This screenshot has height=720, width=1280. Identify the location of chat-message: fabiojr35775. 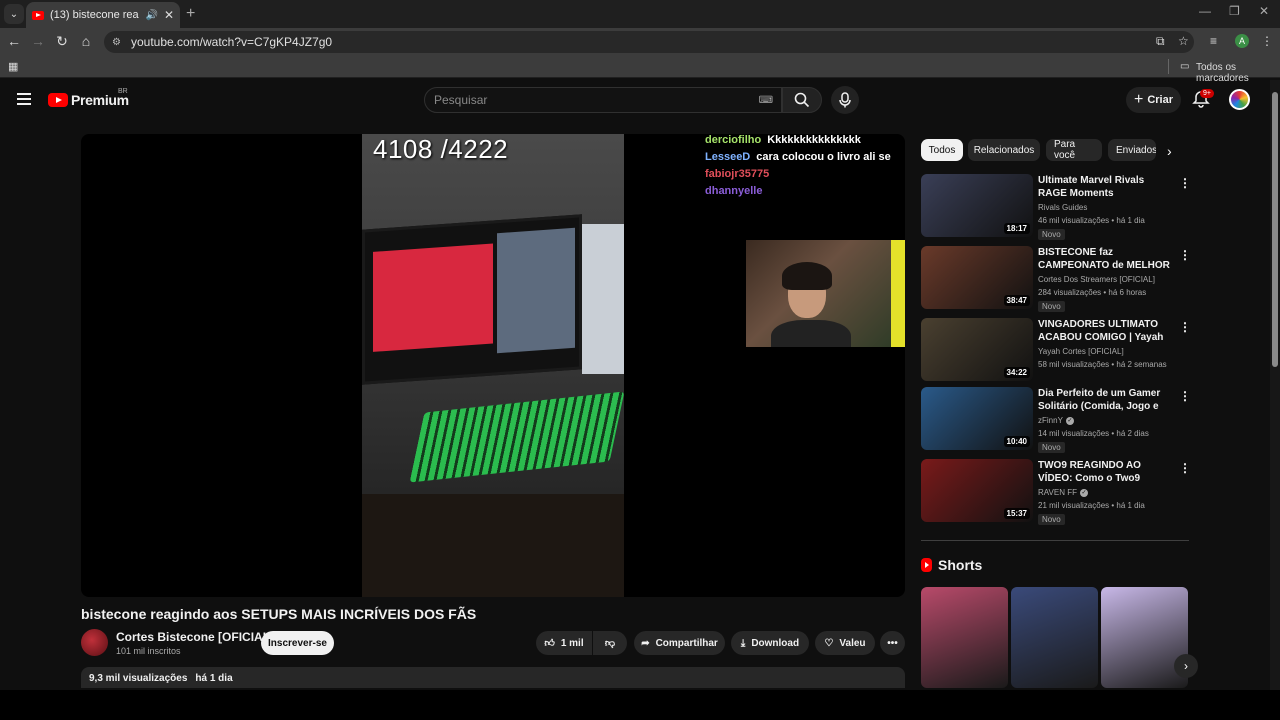
(805, 176).